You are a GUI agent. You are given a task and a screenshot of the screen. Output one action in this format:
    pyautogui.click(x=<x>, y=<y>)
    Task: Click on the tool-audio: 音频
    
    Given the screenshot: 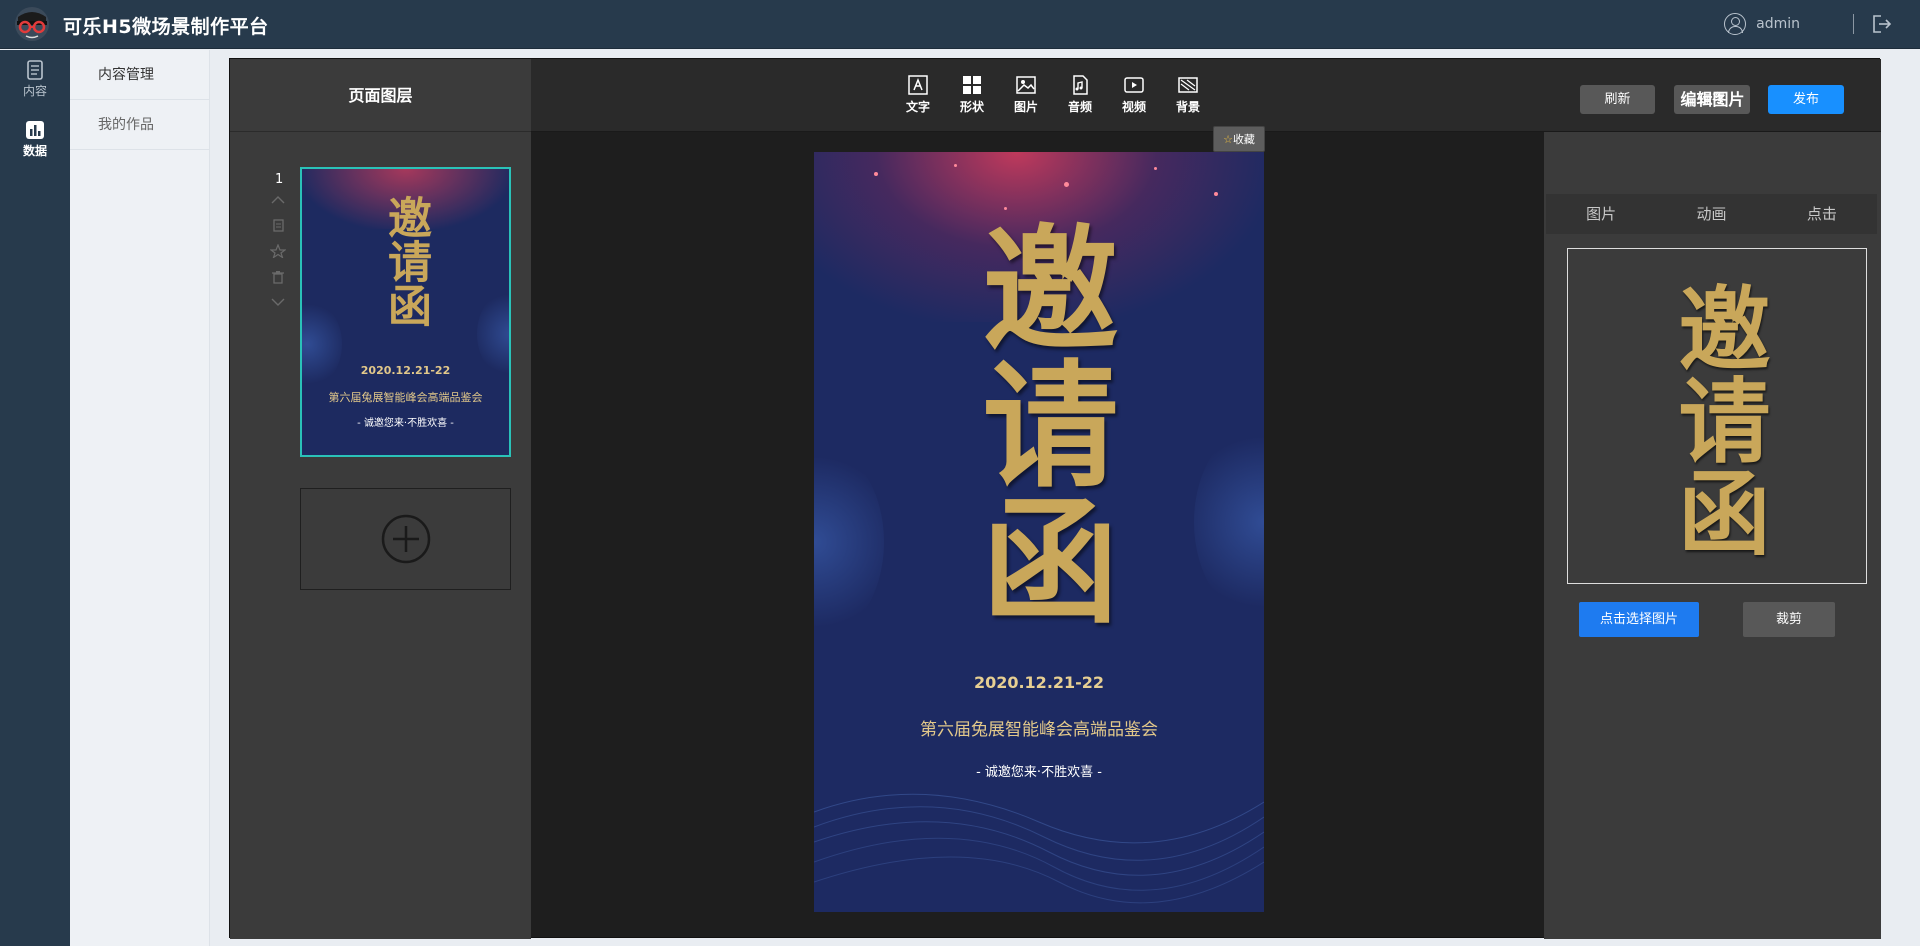 What is the action you would take?
    pyautogui.click(x=1080, y=95)
    